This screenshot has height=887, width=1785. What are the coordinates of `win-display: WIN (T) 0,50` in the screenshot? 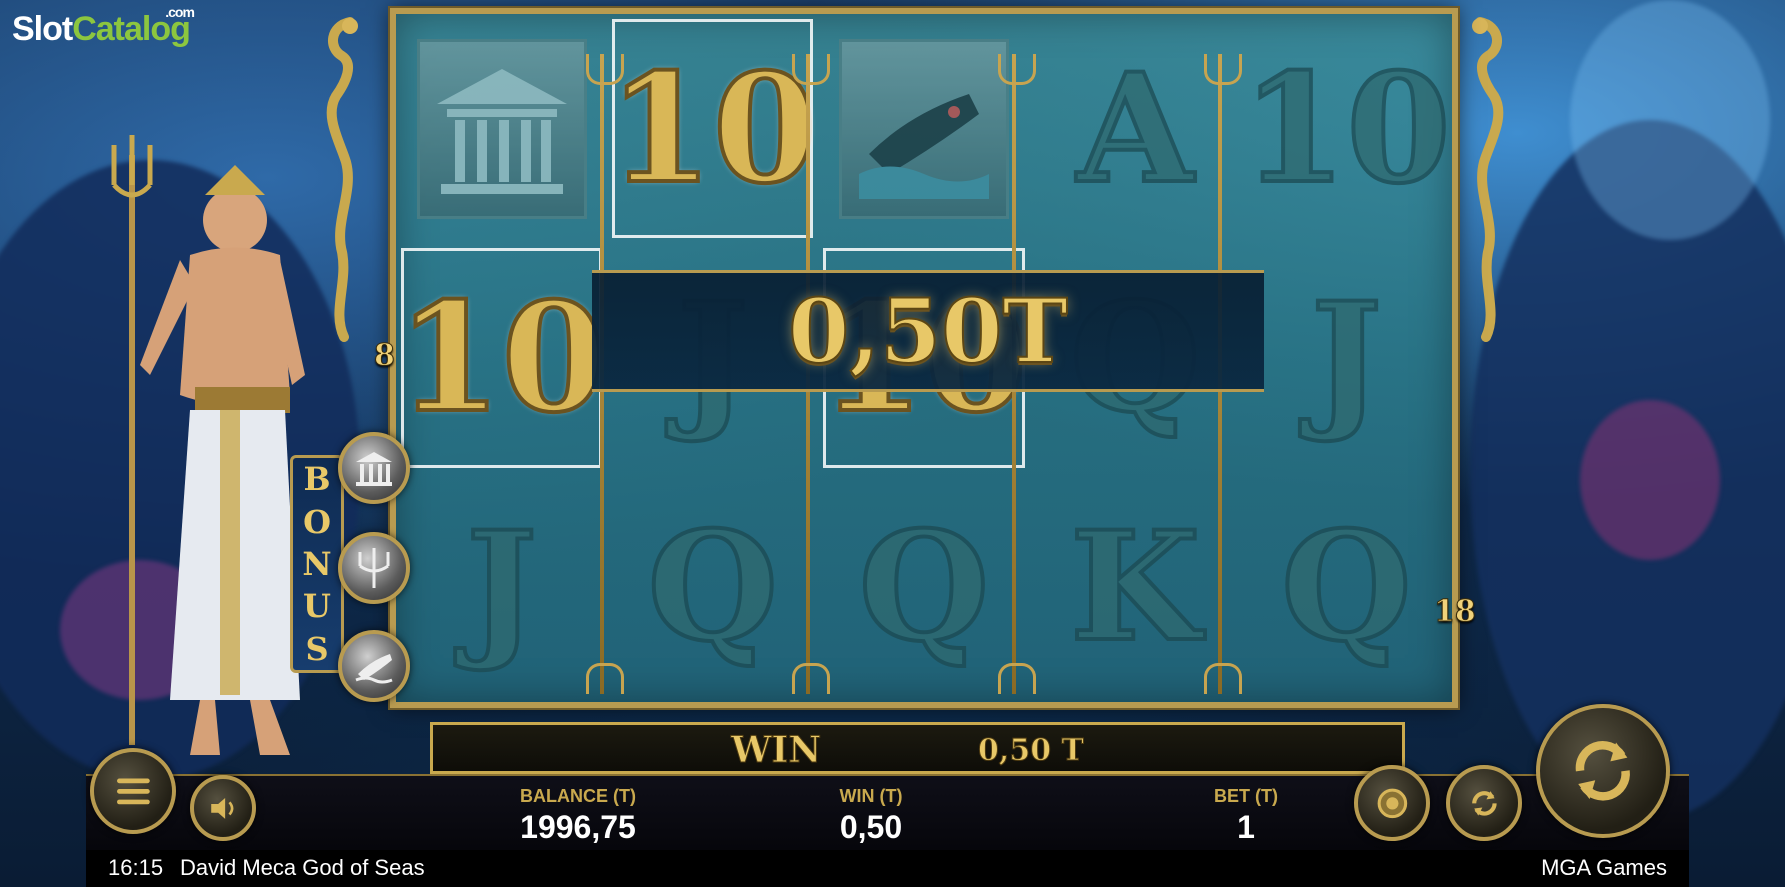 It's located at (871, 816).